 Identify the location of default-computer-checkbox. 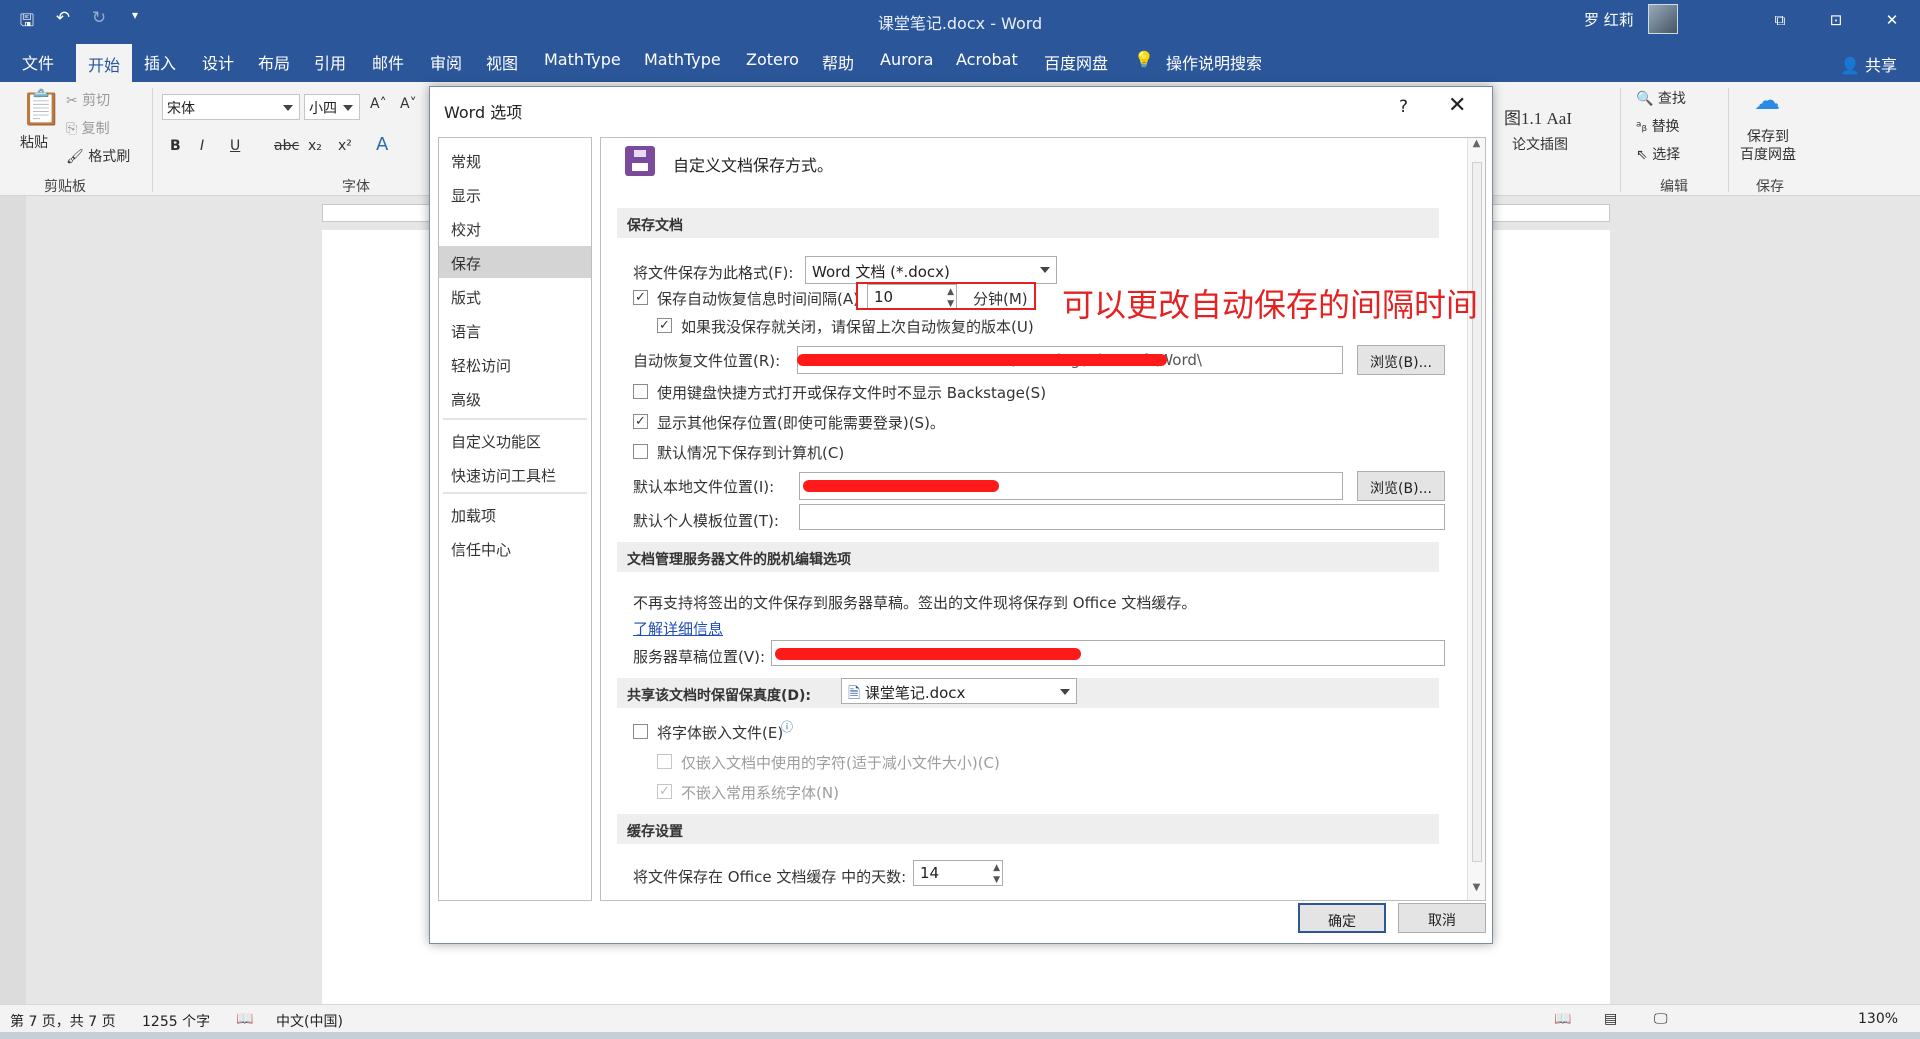
(640, 451).